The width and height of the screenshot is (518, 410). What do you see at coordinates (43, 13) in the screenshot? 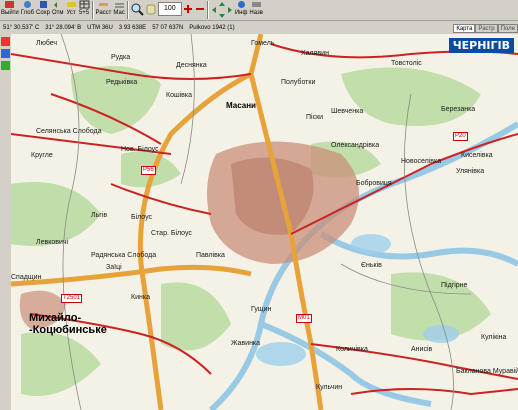
I see `save-label: Сохр` at bounding box center [43, 13].